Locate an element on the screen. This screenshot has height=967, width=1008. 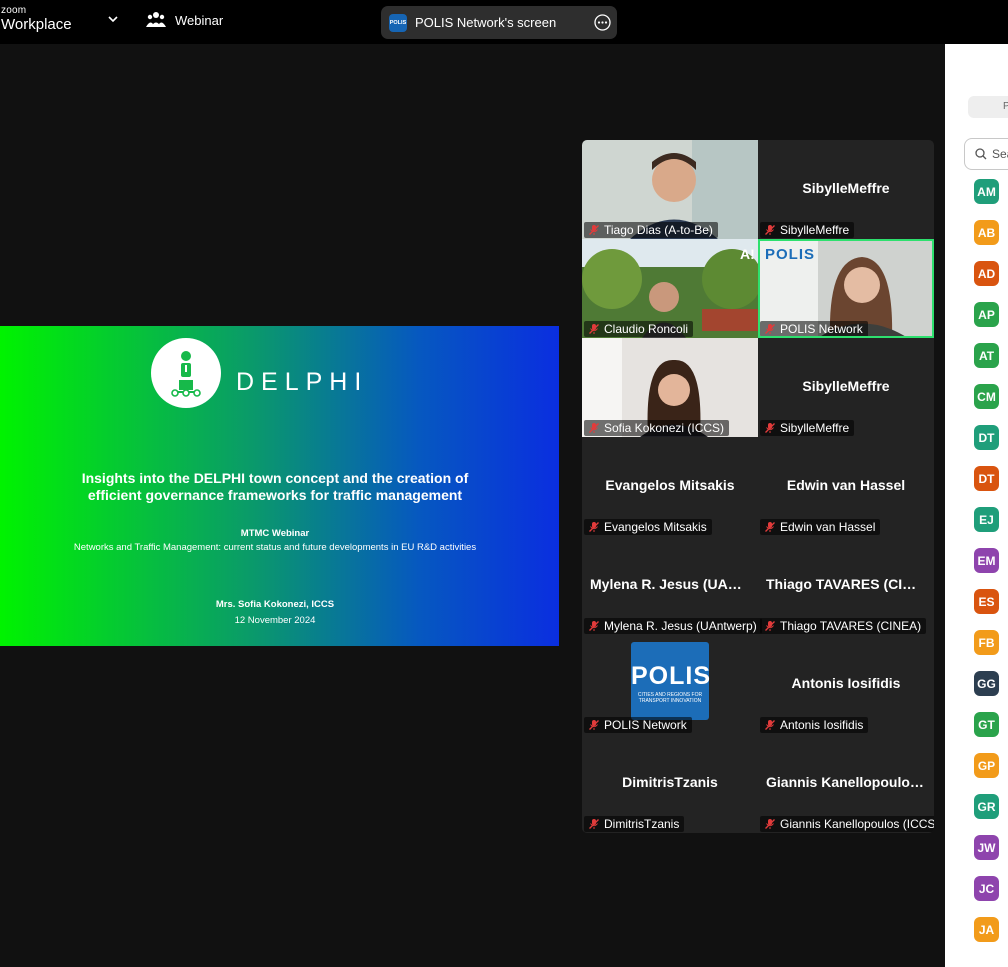
participant-avatar: GG is located at coordinates (986, 683).